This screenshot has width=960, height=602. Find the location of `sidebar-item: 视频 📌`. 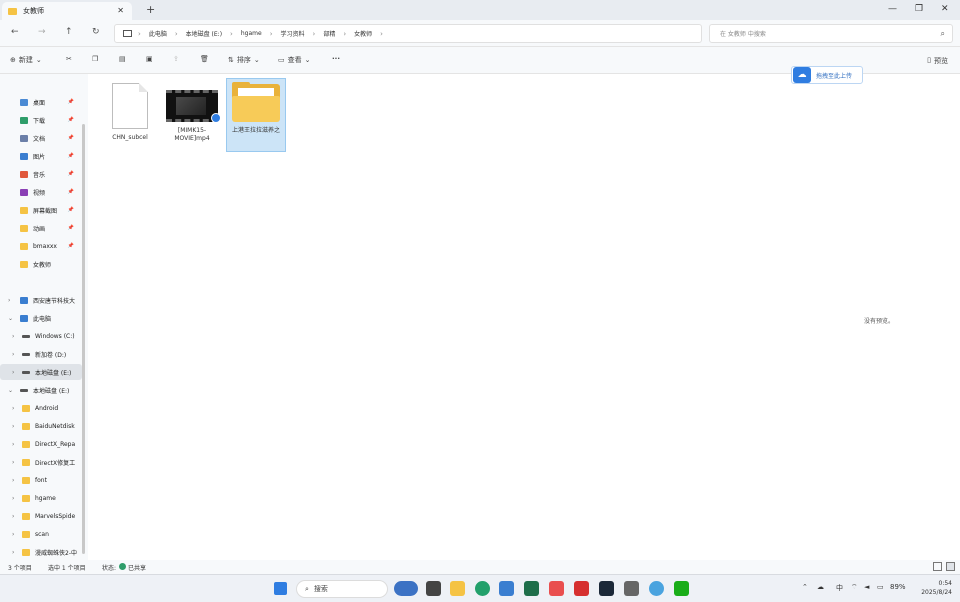

sidebar-item: 视频 📌 is located at coordinates (41, 192).